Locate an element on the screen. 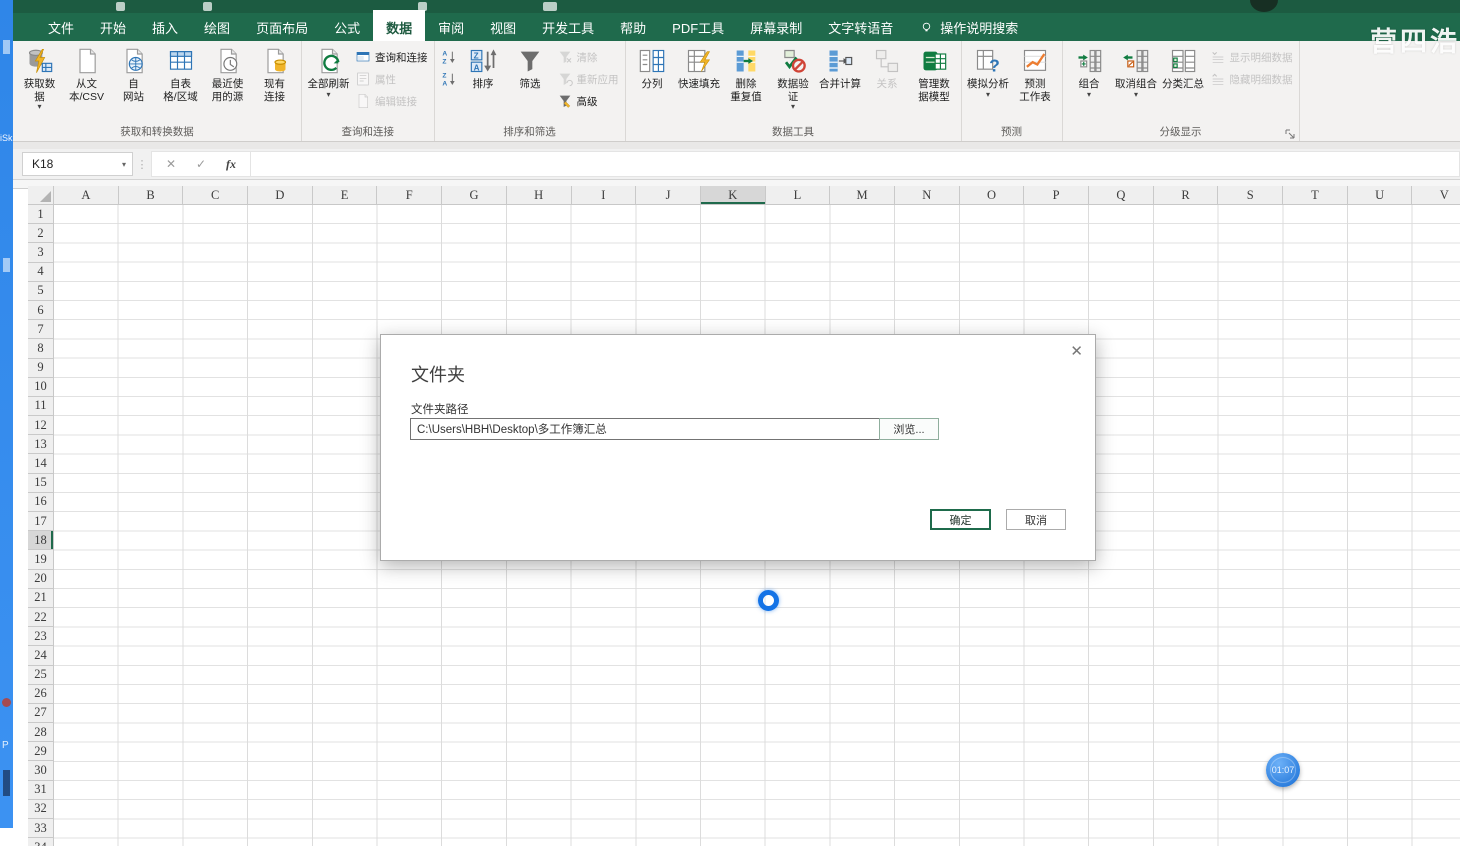  row-header-7: 7 is located at coordinates (40, 330).